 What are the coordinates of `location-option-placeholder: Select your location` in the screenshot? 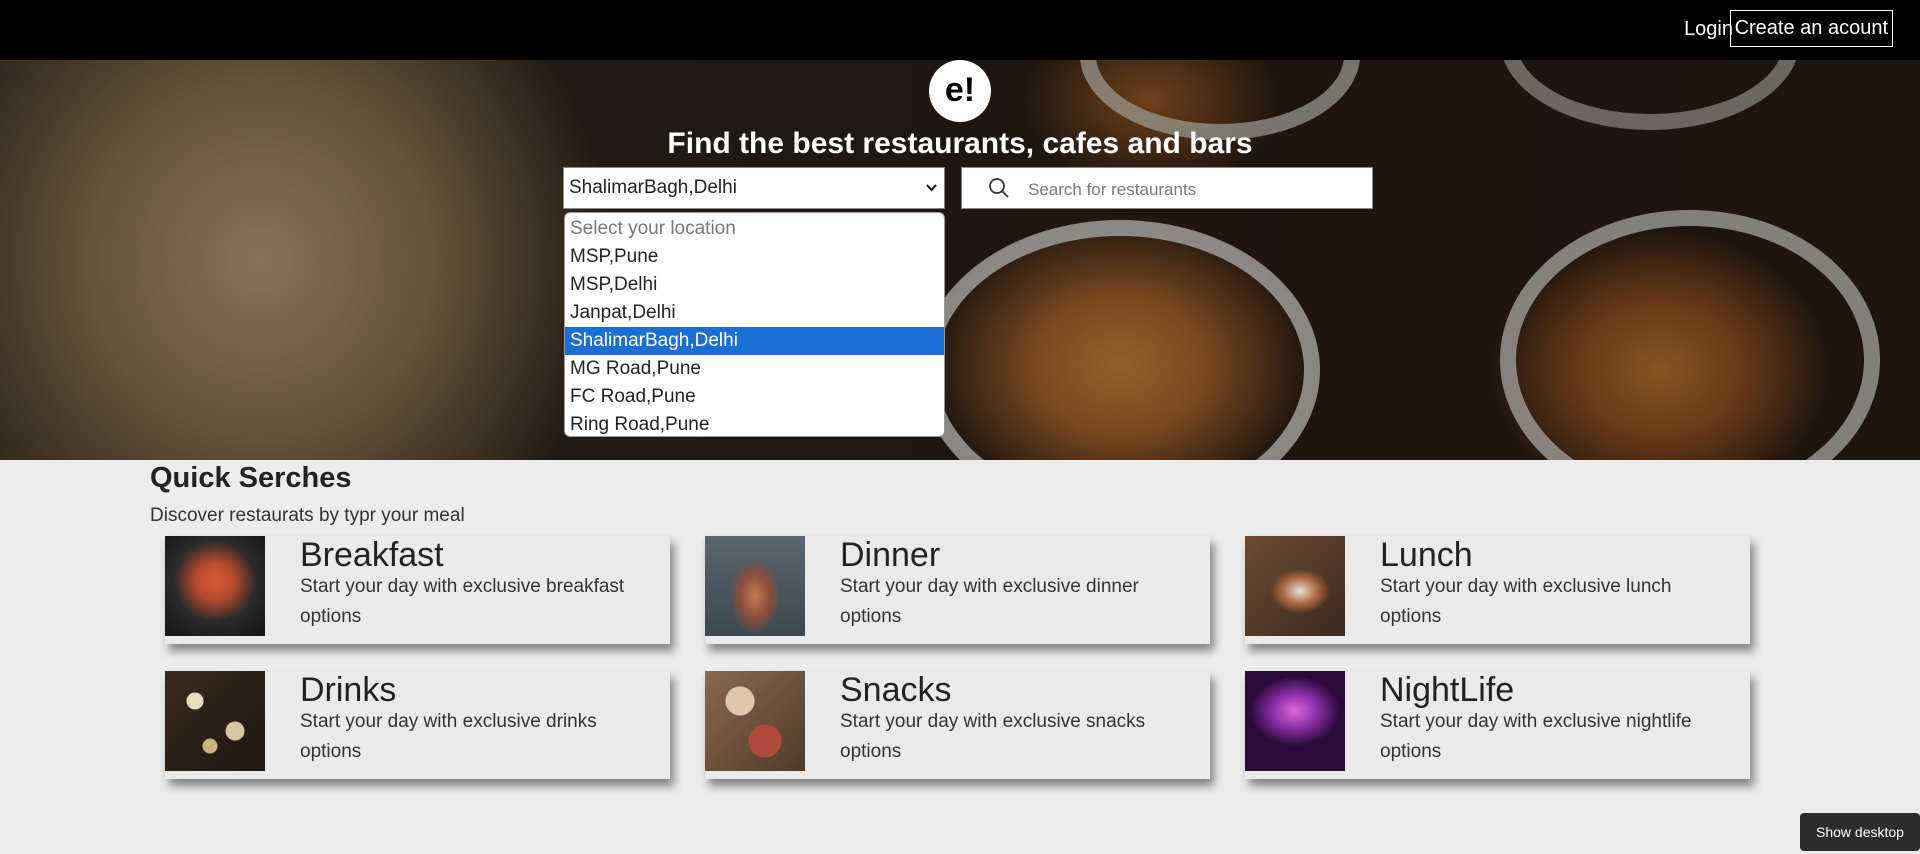 It's located at (754, 229).